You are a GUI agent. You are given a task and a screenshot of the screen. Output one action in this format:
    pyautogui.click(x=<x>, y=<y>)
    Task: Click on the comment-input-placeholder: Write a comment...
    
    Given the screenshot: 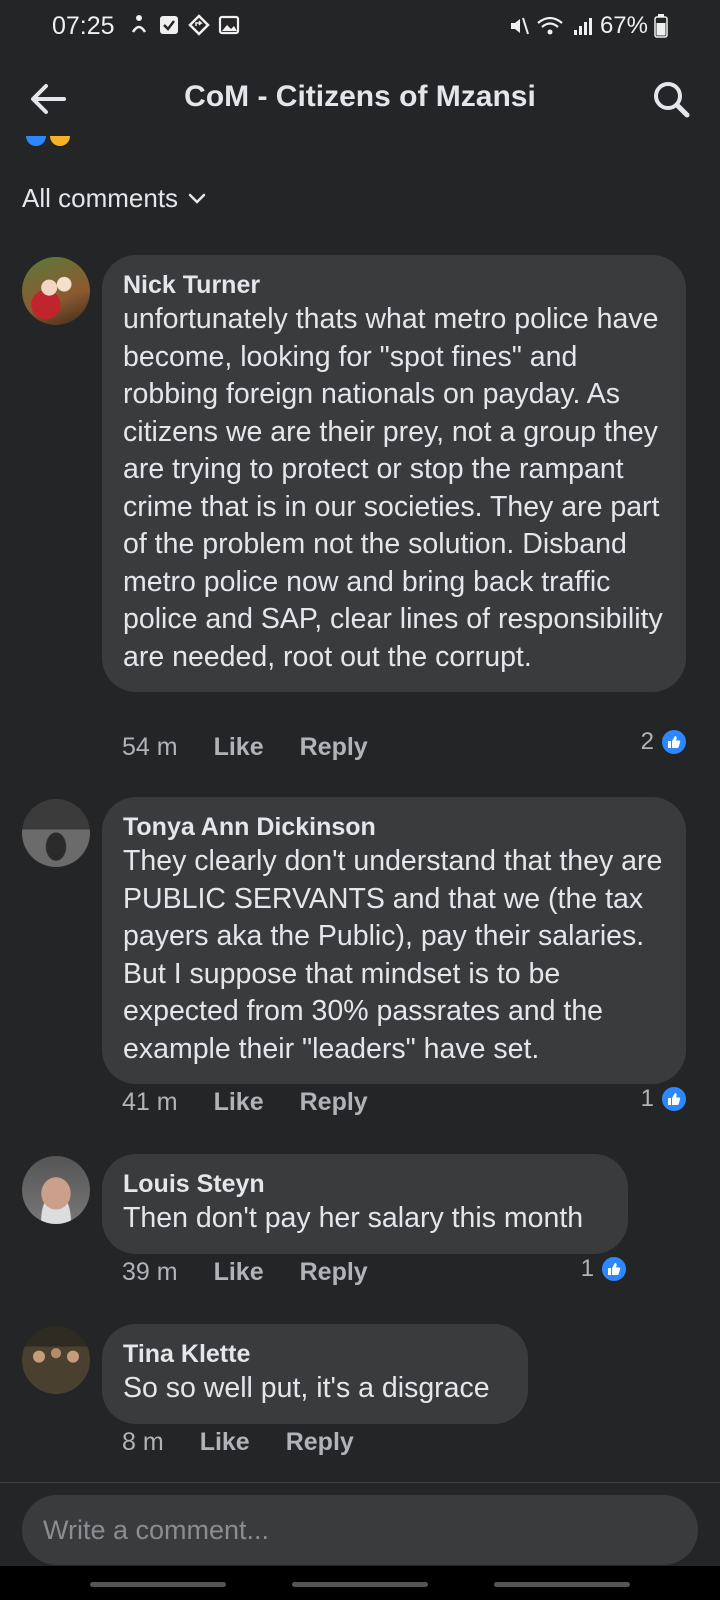 What is the action you would take?
    pyautogui.click(x=156, y=1529)
    